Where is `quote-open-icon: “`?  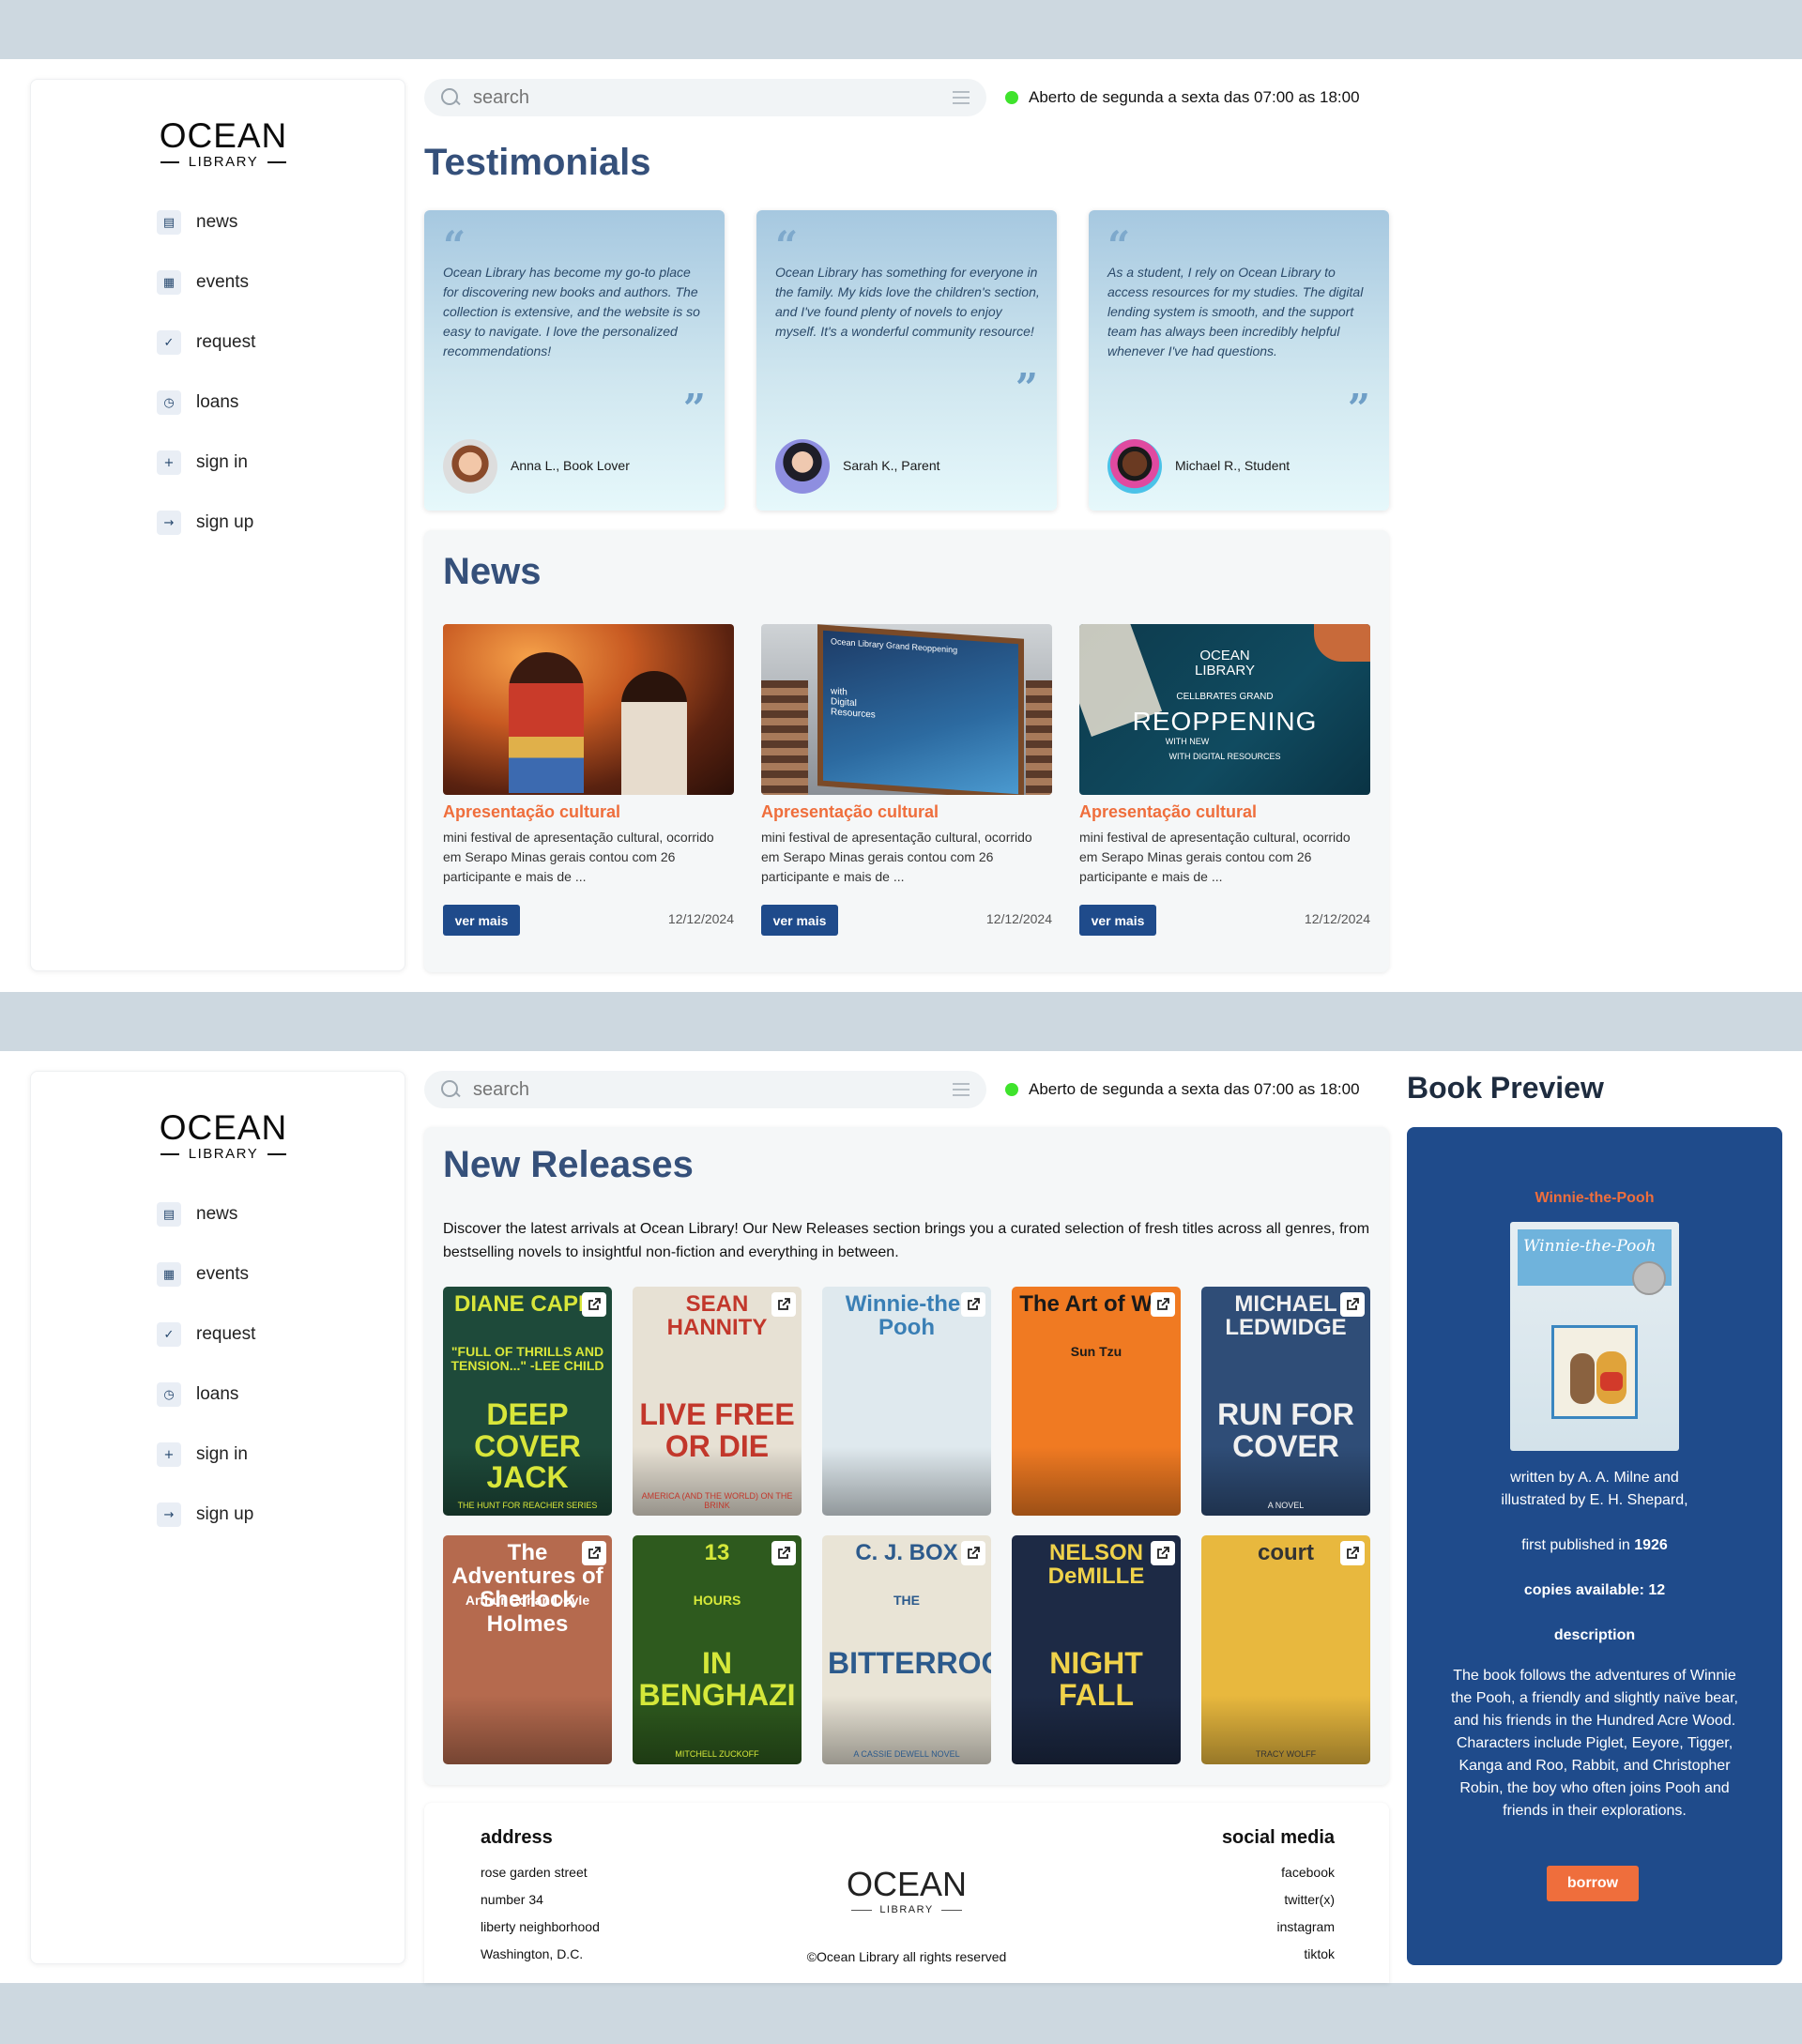
quote-open-icon: “ is located at coordinates (455, 245).